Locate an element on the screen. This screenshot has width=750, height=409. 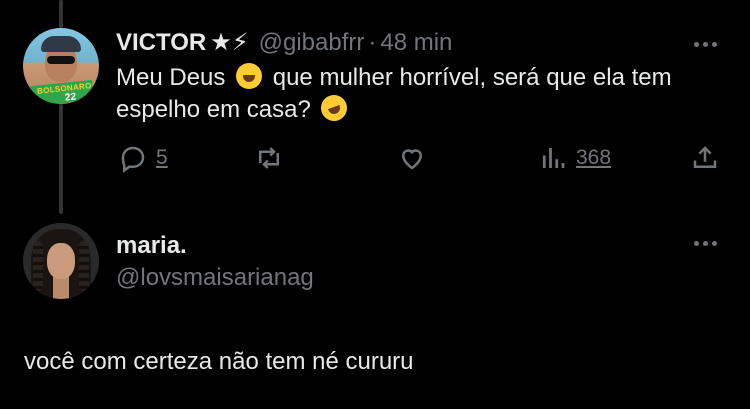
face-with-tears-of-joy-icon is located at coordinates (249, 76).